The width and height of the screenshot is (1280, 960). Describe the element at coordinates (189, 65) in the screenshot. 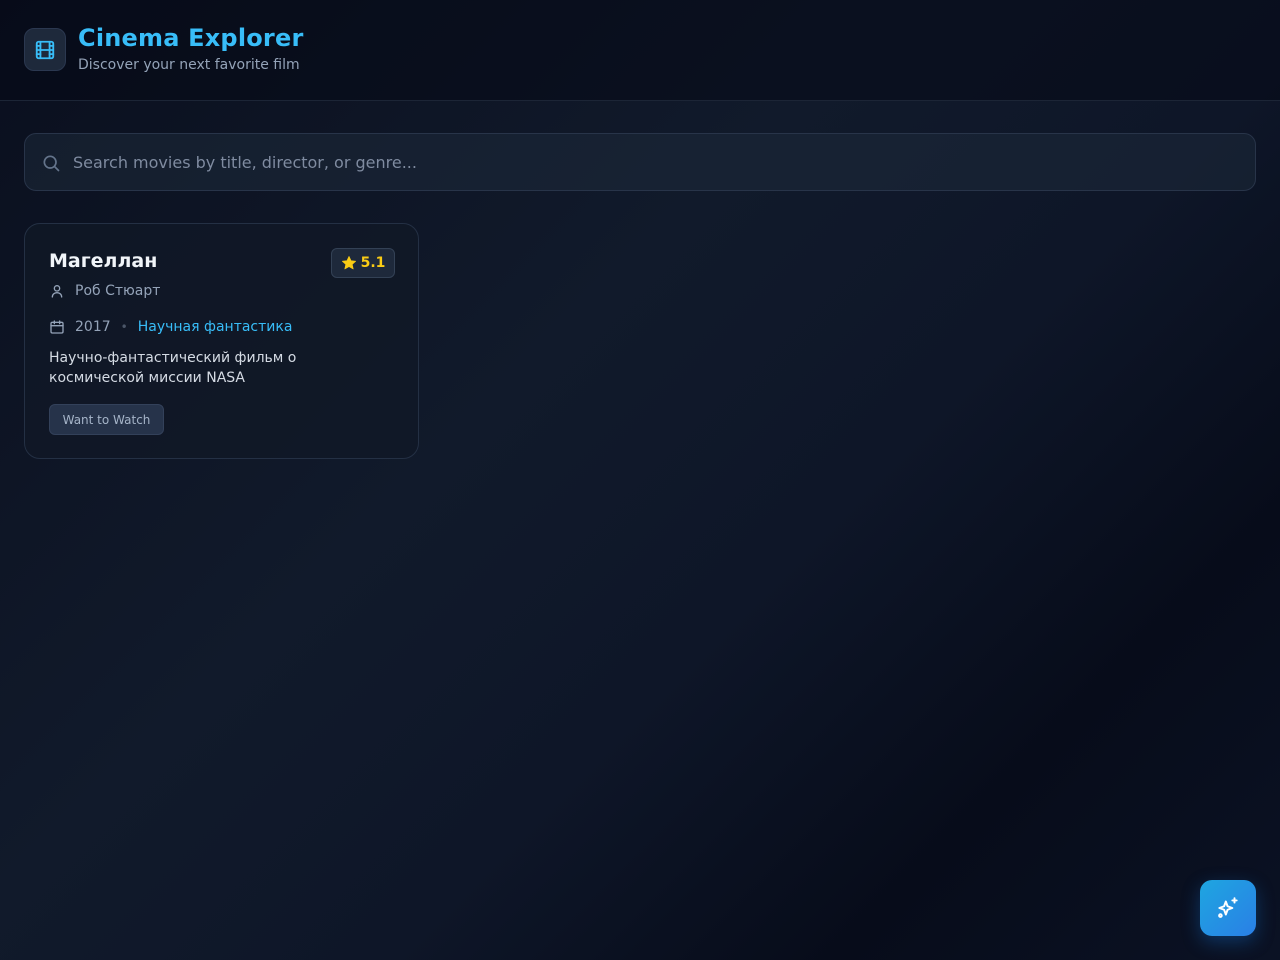

I see `app-subtitle: Discover your next favorite film` at that location.